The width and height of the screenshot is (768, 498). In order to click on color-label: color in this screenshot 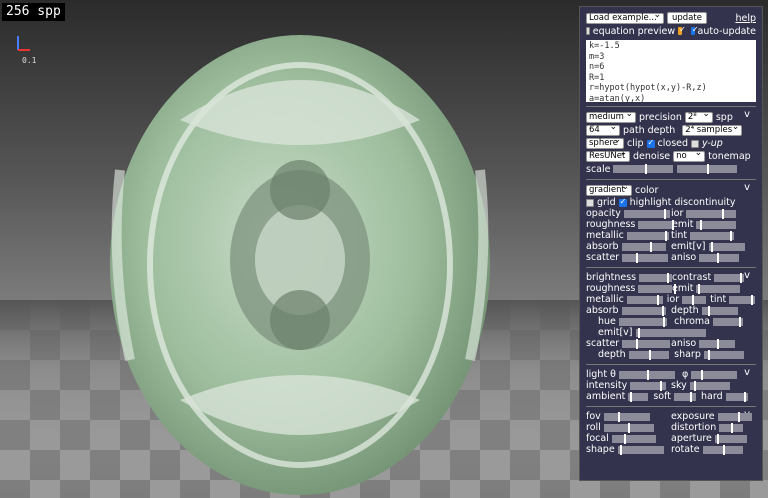, I will do `click(647, 190)`.